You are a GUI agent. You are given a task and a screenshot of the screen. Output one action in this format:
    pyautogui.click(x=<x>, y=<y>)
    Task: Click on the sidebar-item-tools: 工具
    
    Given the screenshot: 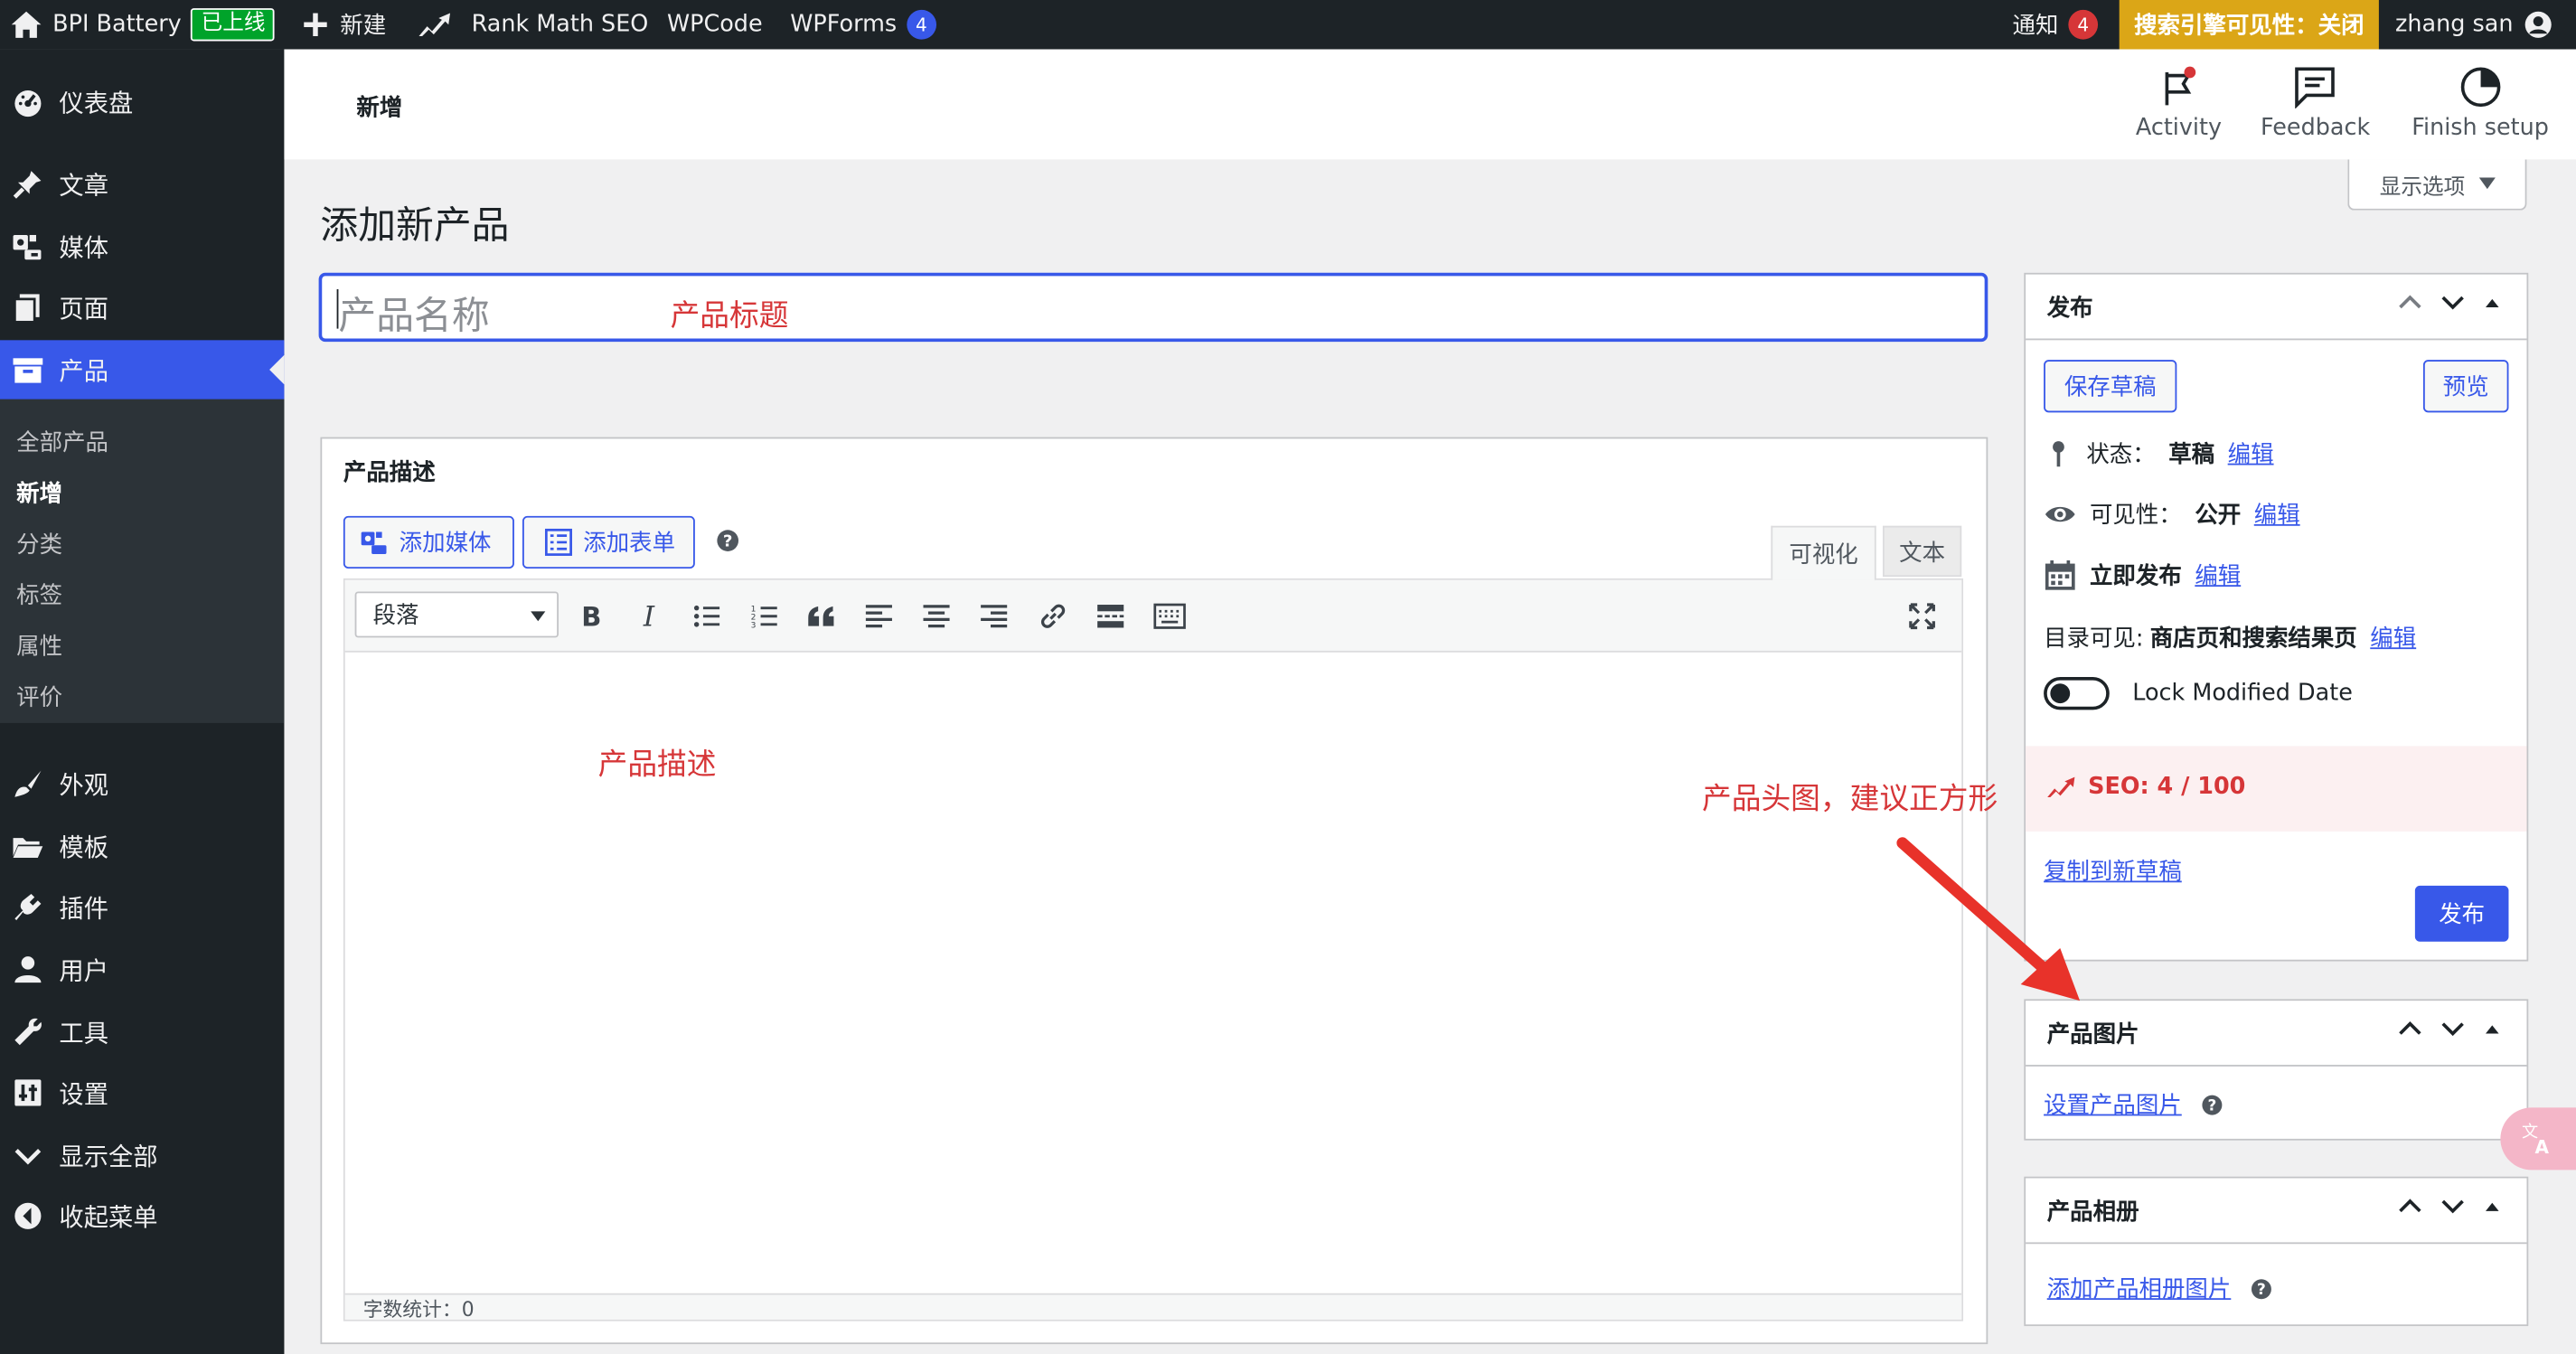 What is the action you would take?
    pyautogui.click(x=142, y=1031)
    